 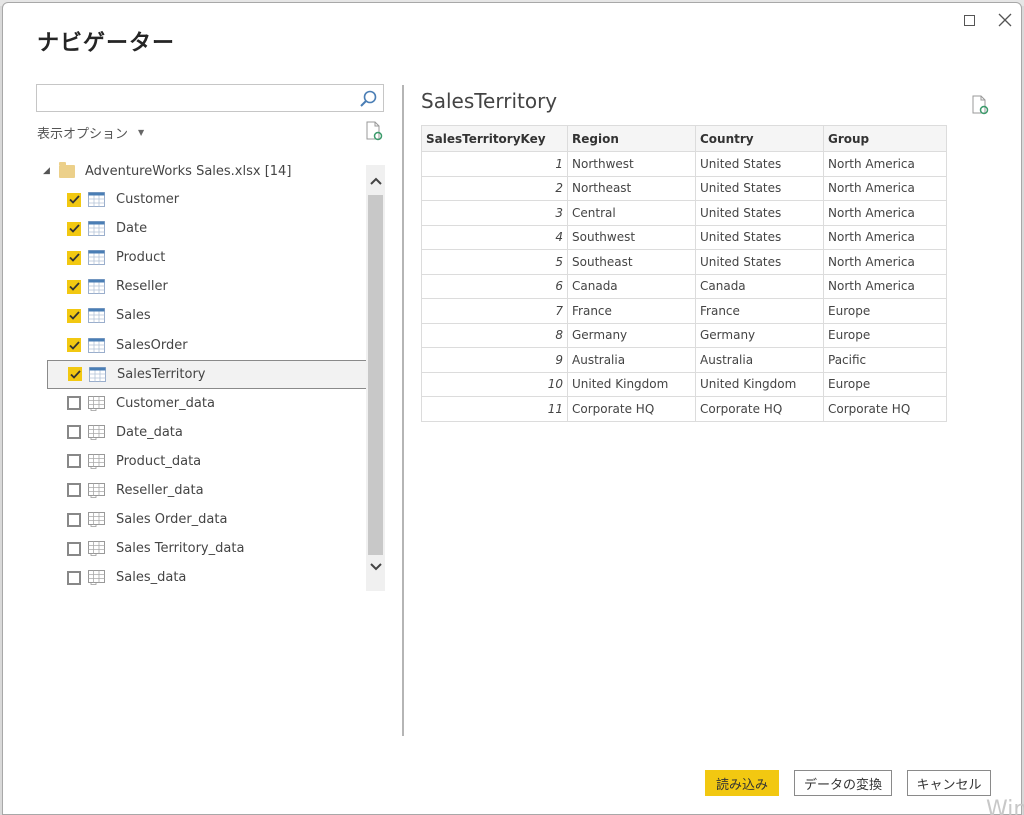 What do you see at coordinates (165, 403) in the screenshot?
I see `item-label: Customer_data` at bounding box center [165, 403].